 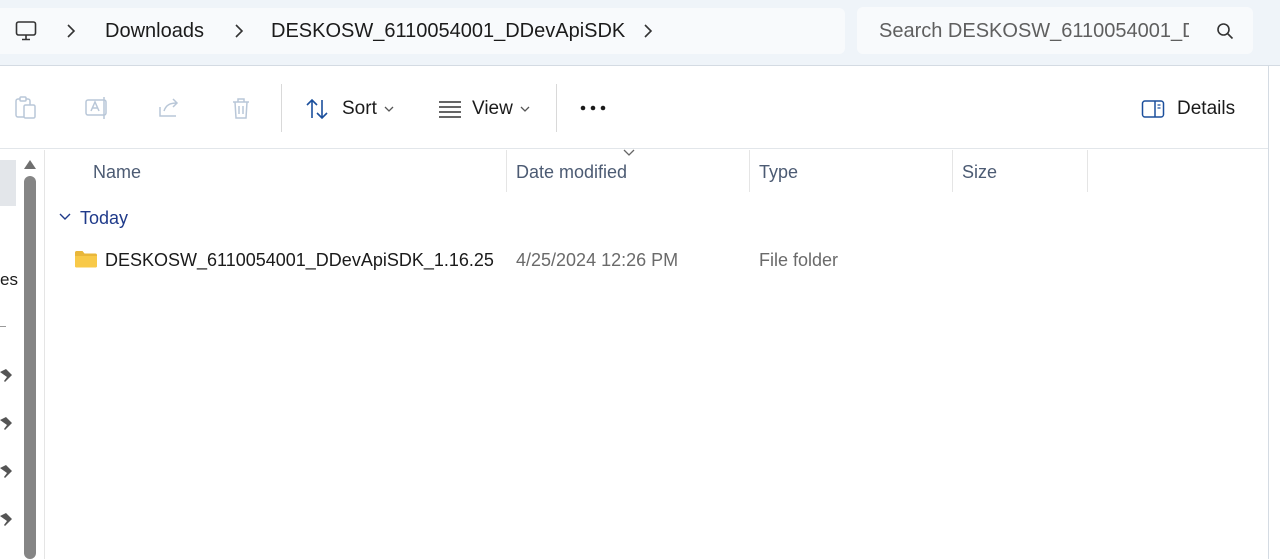 What do you see at coordinates (634, 108) in the screenshot?
I see `command-bar: Sort View Details` at bounding box center [634, 108].